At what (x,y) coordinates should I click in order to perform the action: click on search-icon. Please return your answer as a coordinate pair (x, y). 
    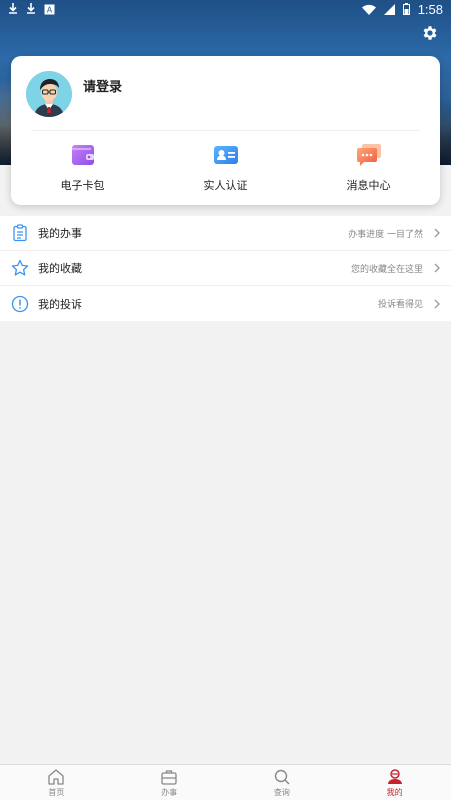
    Looking at the image, I should click on (282, 776).